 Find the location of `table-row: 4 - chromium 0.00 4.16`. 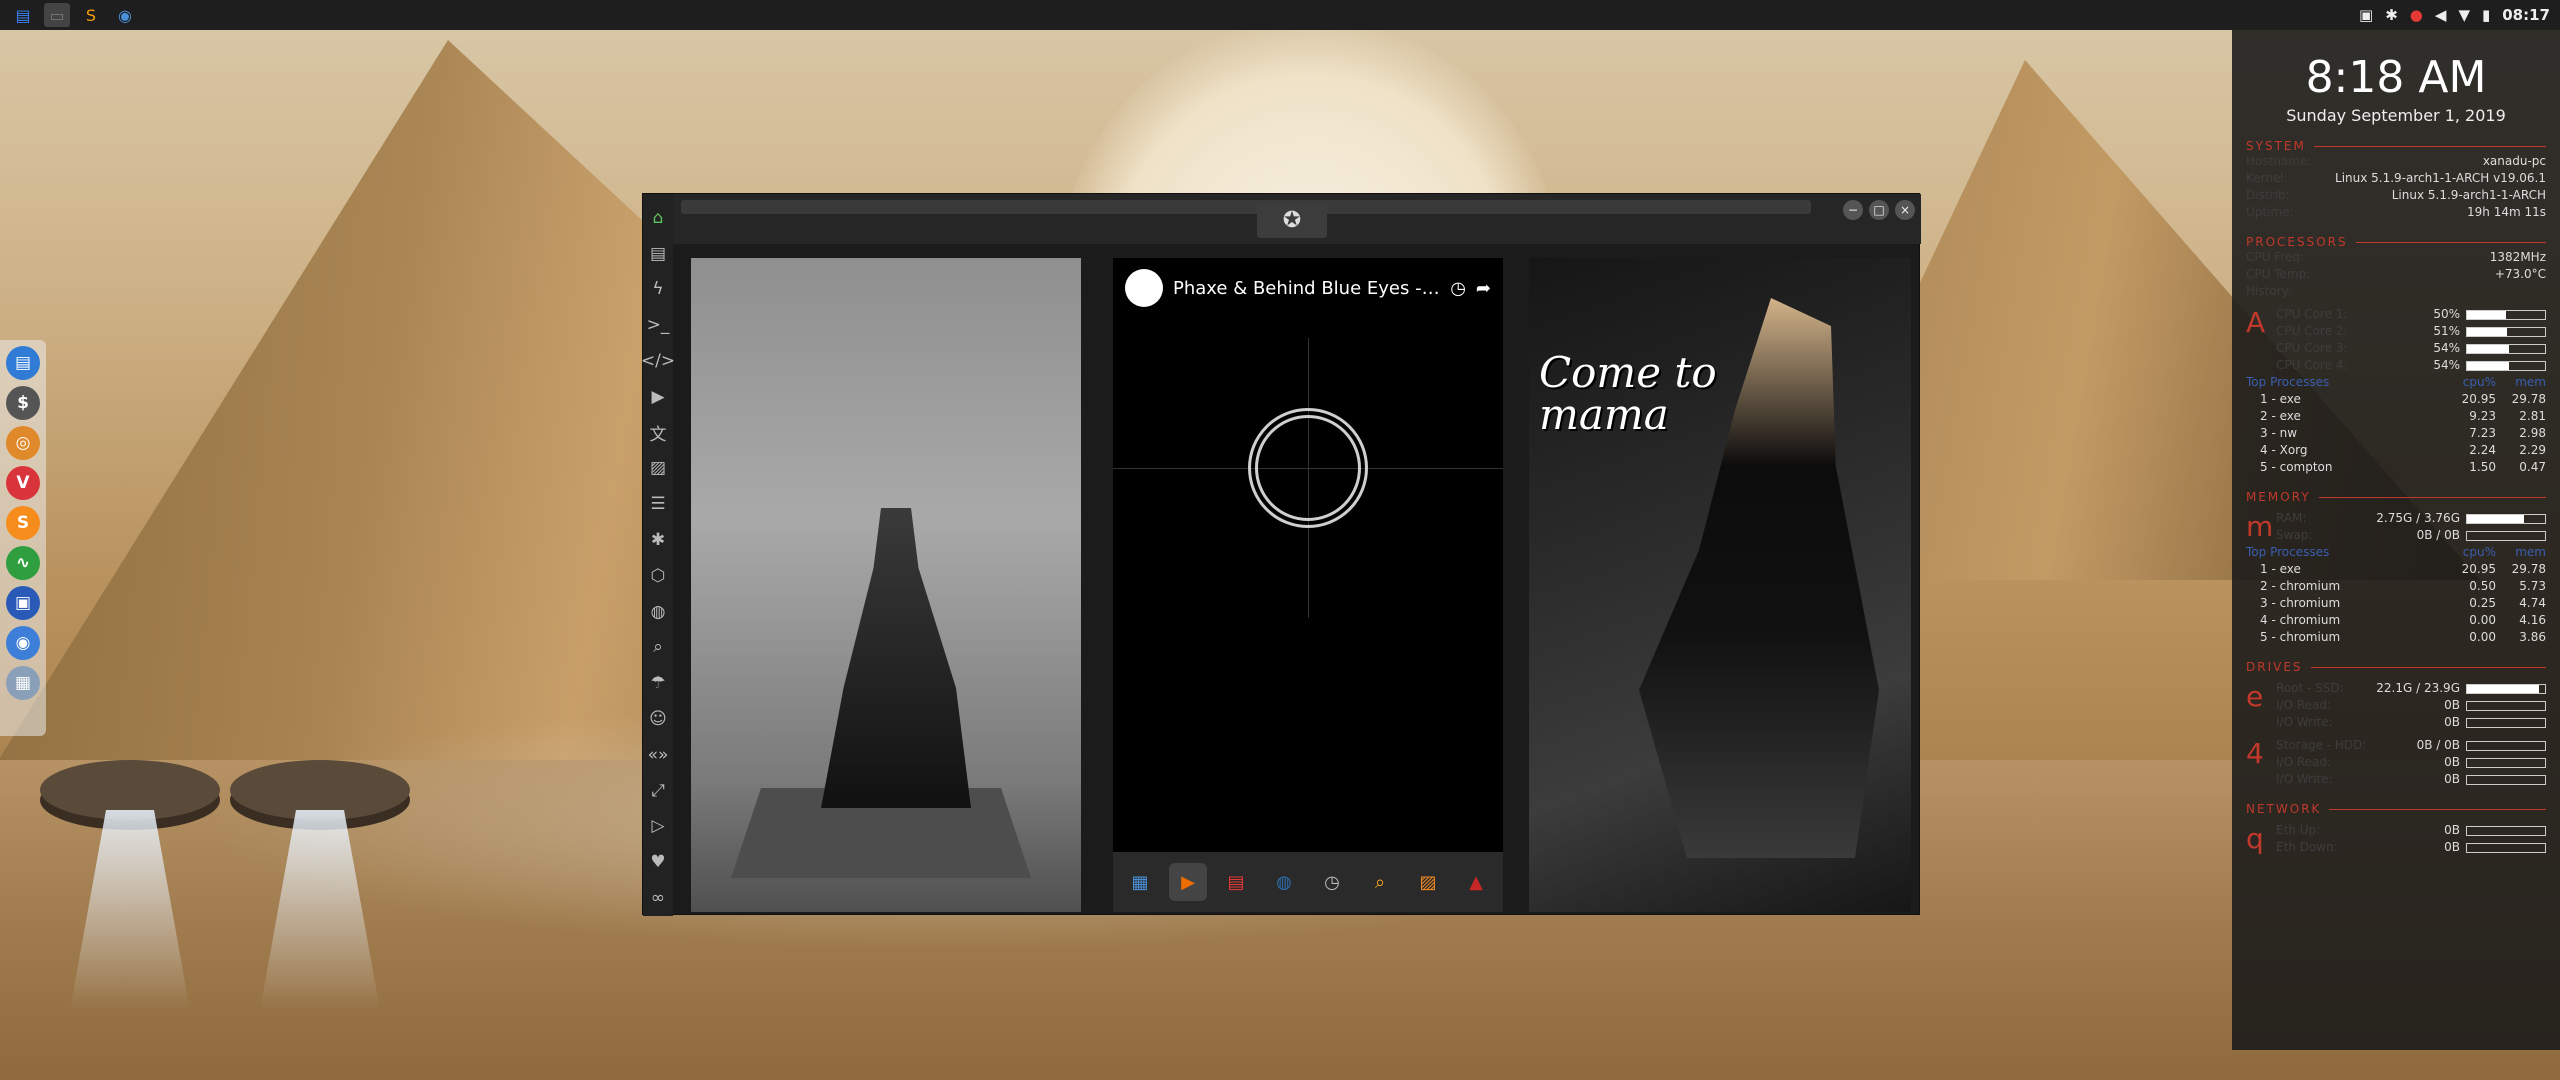

table-row: 4 - chromium 0.00 4.16 is located at coordinates (2396, 620).